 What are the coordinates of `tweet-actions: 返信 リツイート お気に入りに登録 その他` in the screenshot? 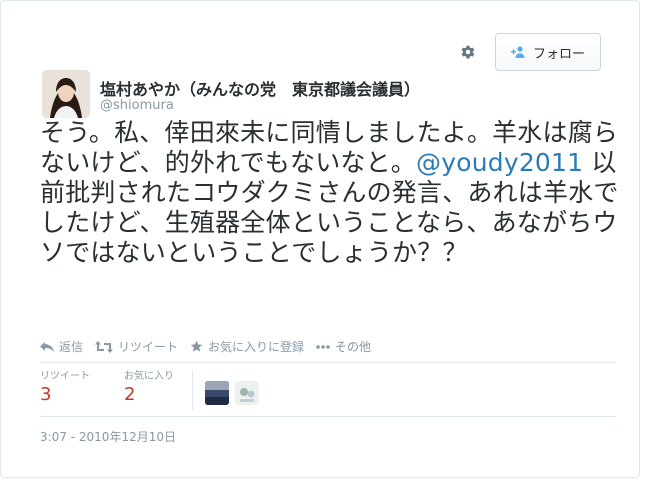 It's located at (211, 346).